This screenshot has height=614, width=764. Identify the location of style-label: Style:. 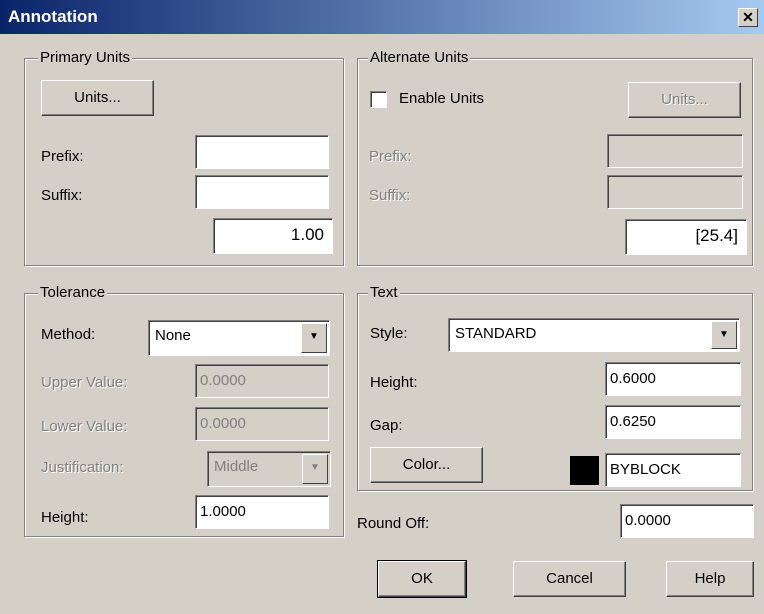
(389, 333).